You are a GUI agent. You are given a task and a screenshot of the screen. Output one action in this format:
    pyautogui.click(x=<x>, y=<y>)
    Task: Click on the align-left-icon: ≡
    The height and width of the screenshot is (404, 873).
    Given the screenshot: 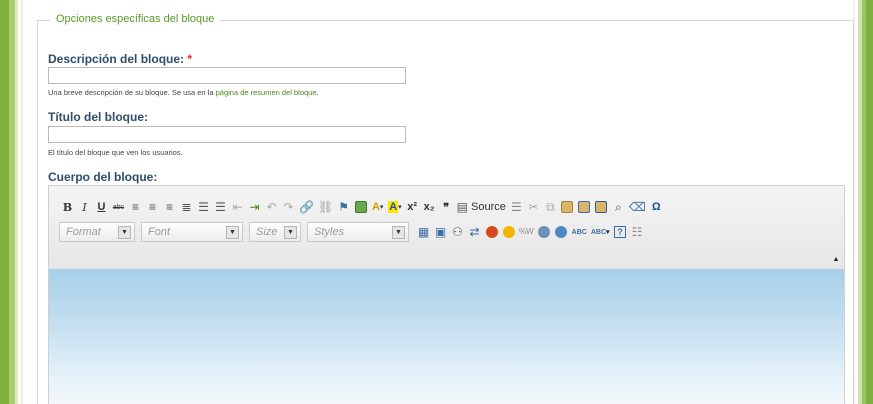 What is the action you would take?
    pyautogui.click(x=135, y=207)
    